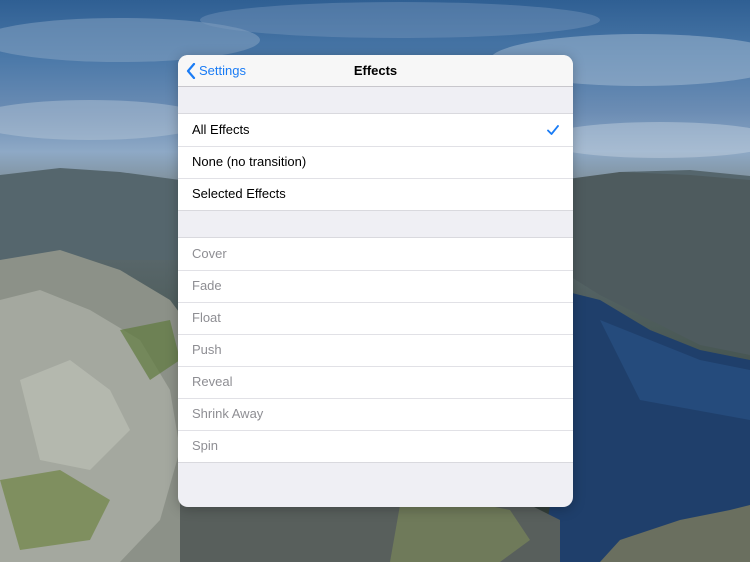 Image resolution: width=750 pixels, height=562 pixels. What do you see at coordinates (375, 318) in the screenshot?
I see `effect-float: Float` at bounding box center [375, 318].